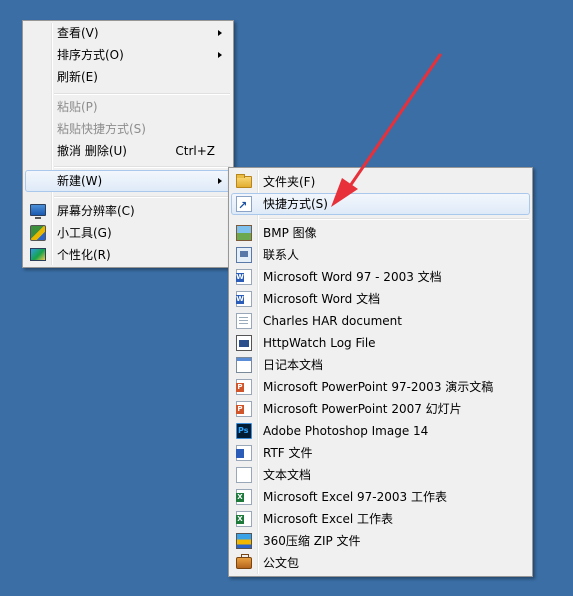  Describe the element at coordinates (346, 431) in the screenshot. I see `menu-item-label: Adobe Photoshop Image 14` at that location.